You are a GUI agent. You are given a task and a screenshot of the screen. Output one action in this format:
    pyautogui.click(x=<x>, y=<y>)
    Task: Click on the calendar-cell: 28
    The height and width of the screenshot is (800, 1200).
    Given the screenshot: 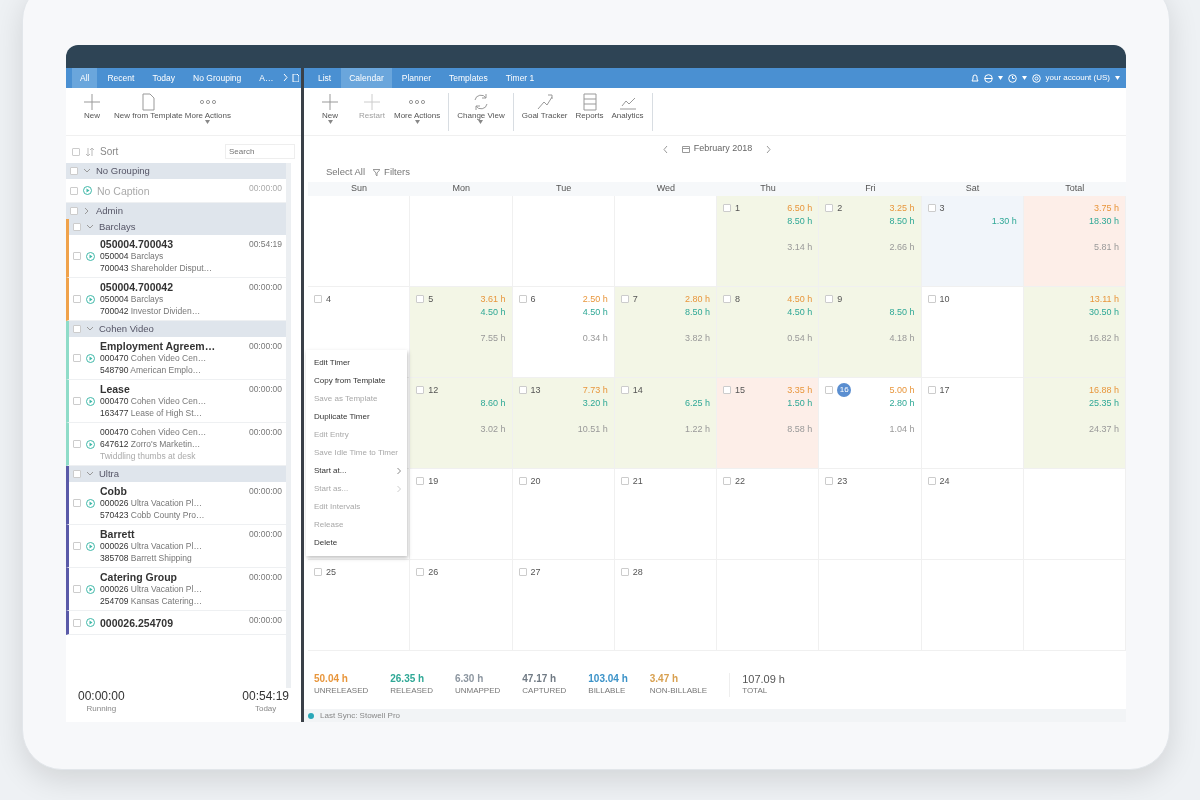 What is the action you would take?
    pyautogui.click(x=665, y=606)
    